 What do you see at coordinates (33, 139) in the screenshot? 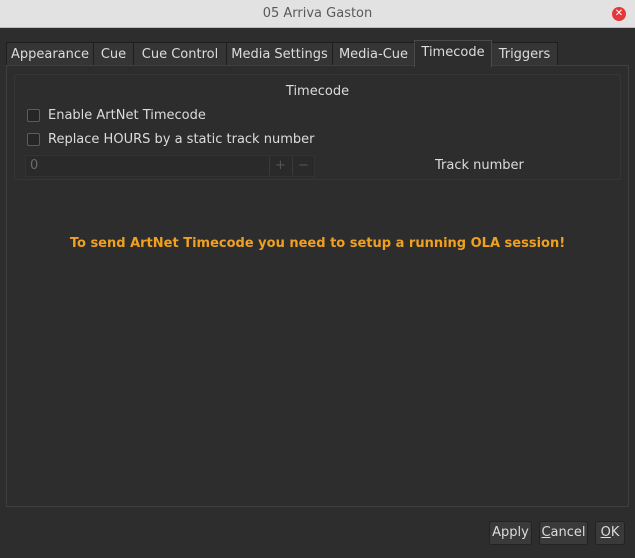
I see `replace-hours-checkbox` at bounding box center [33, 139].